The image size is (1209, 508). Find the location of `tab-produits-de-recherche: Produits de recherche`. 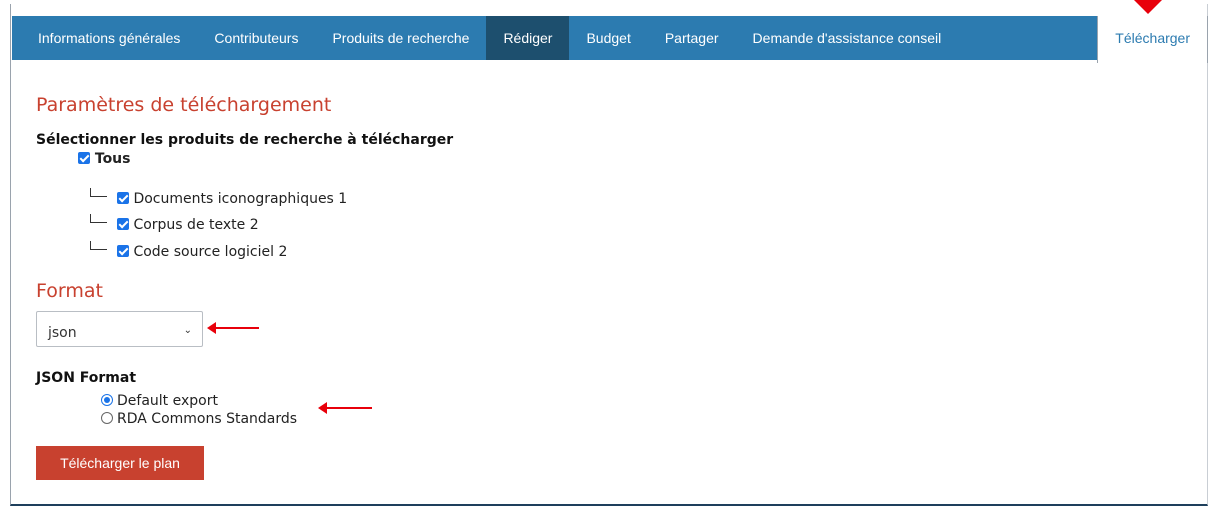

tab-produits-de-recherche: Produits de recherche is located at coordinates (400, 38).